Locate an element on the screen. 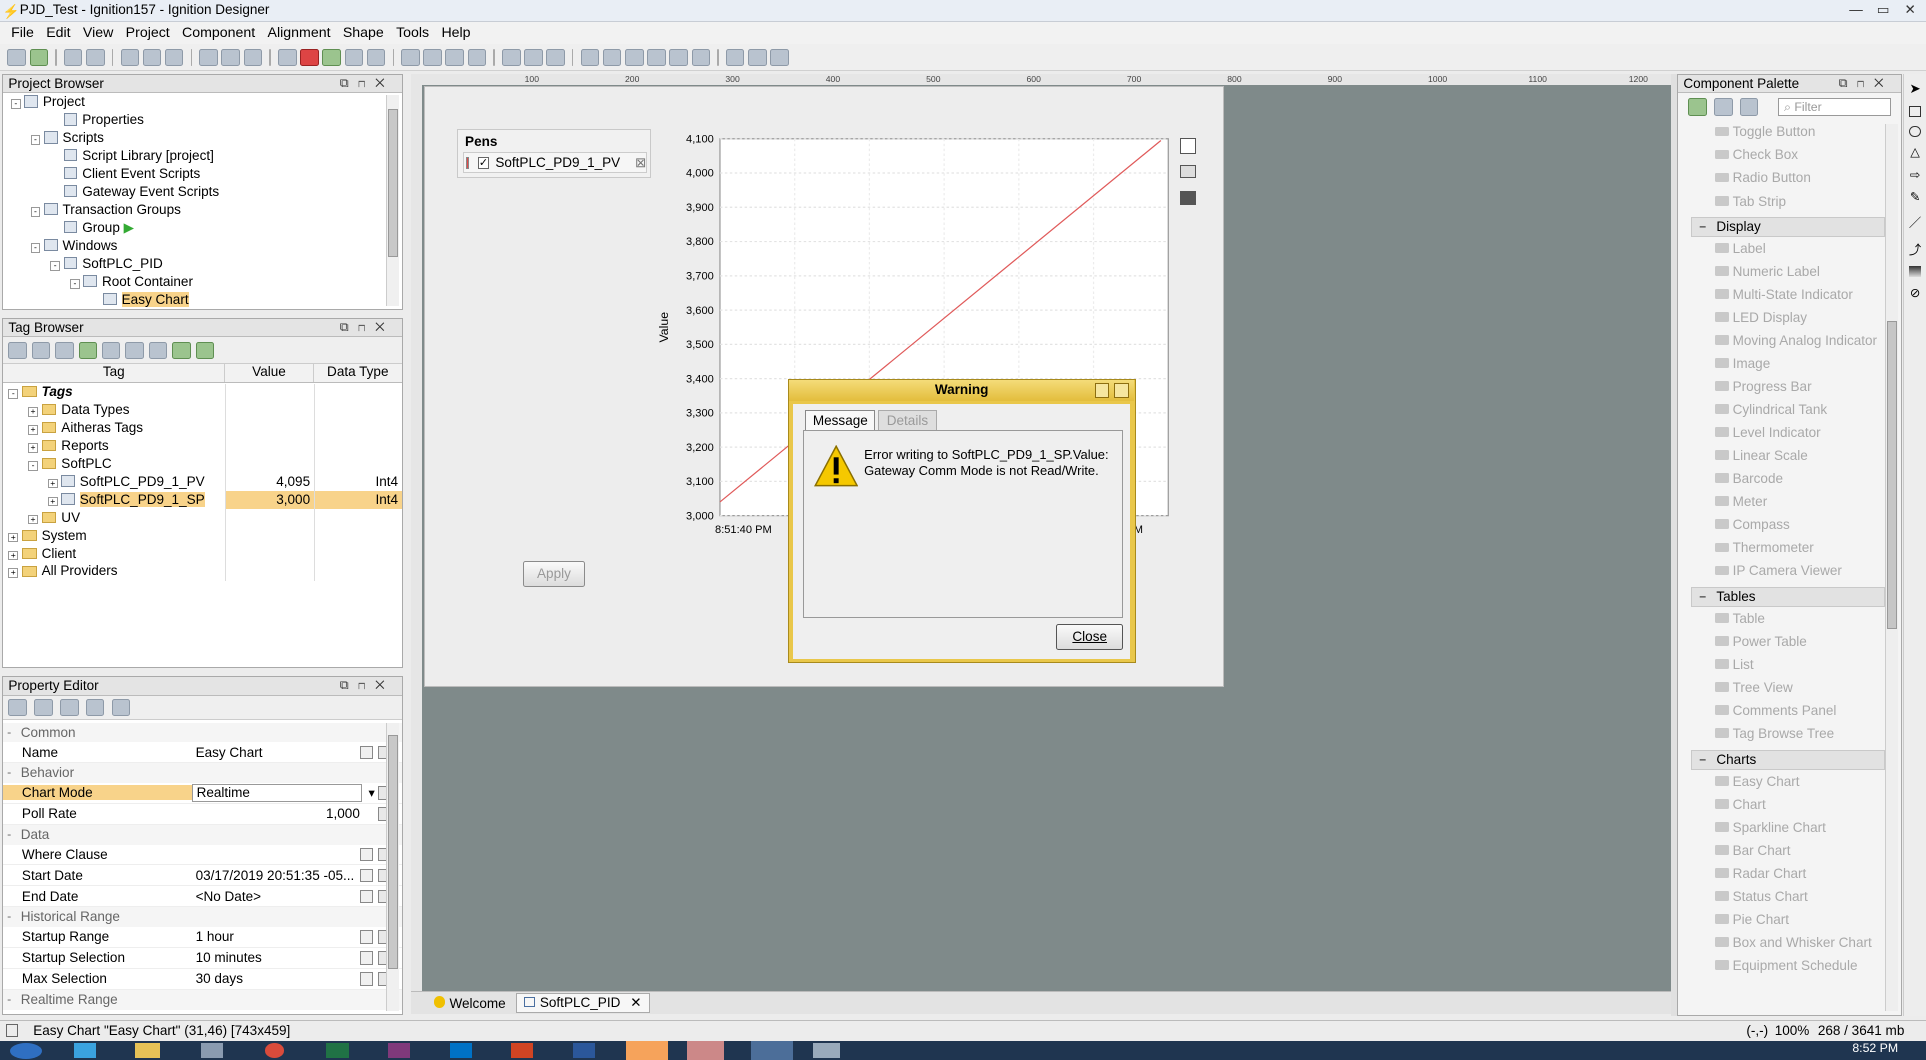 This screenshot has height=1060, width=1926. same-height-icon is located at coordinates (779, 57).